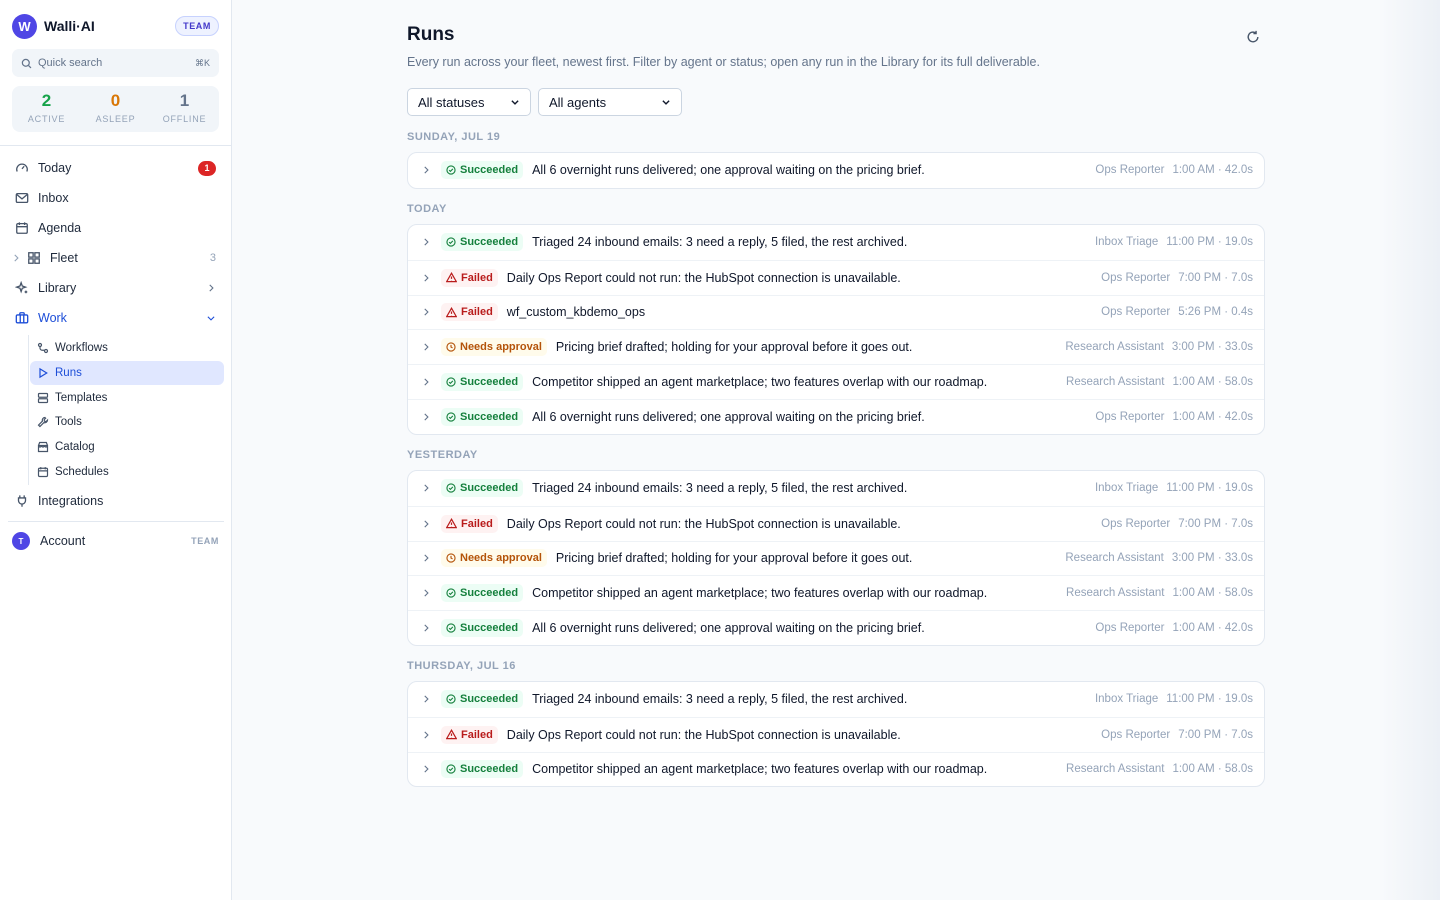 The width and height of the screenshot is (1440, 900). Describe the element at coordinates (70, 63) in the screenshot. I see `search-placeholder: Quick search` at that location.